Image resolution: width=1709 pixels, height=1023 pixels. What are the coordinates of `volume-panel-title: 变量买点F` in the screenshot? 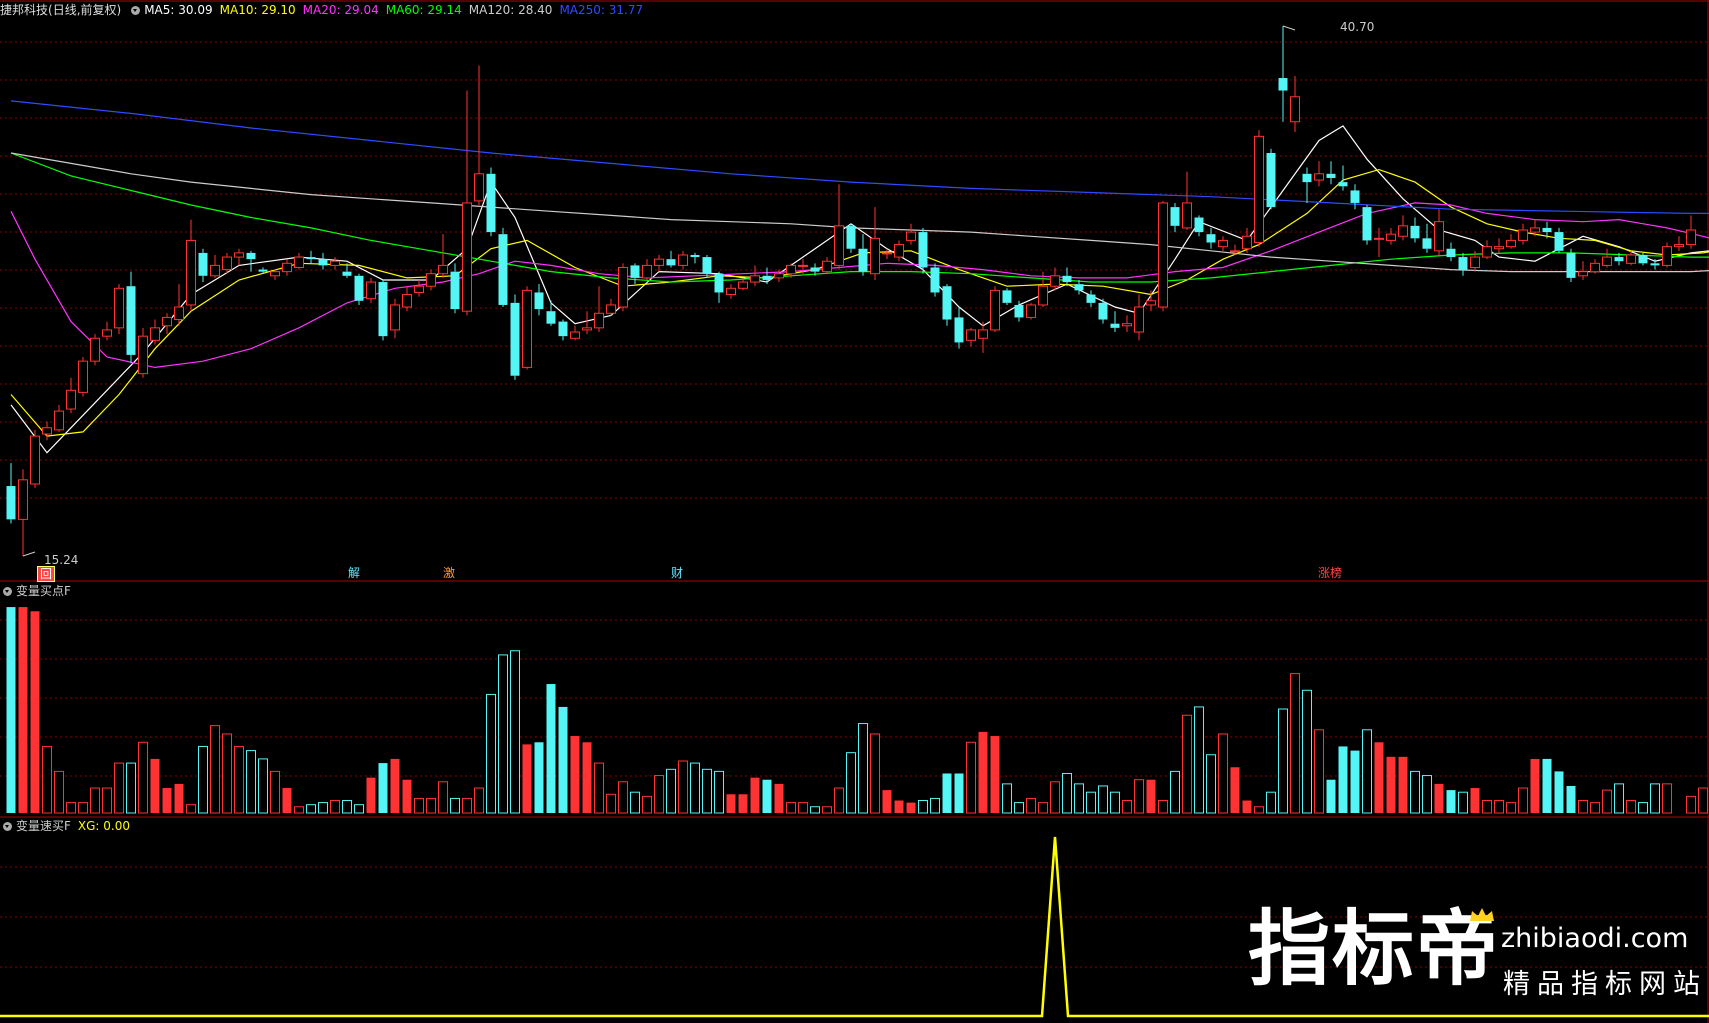 It's located at (43, 591).